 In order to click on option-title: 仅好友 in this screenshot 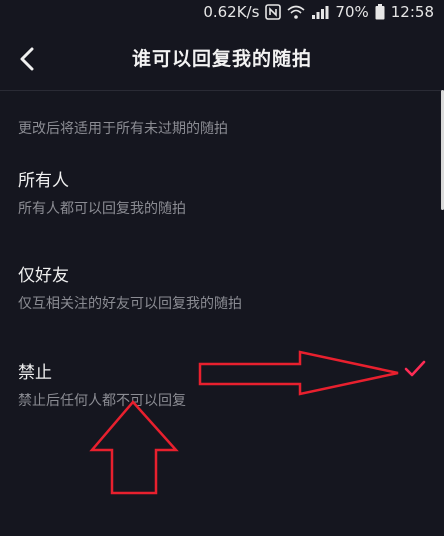, I will do `click(43, 276)`.